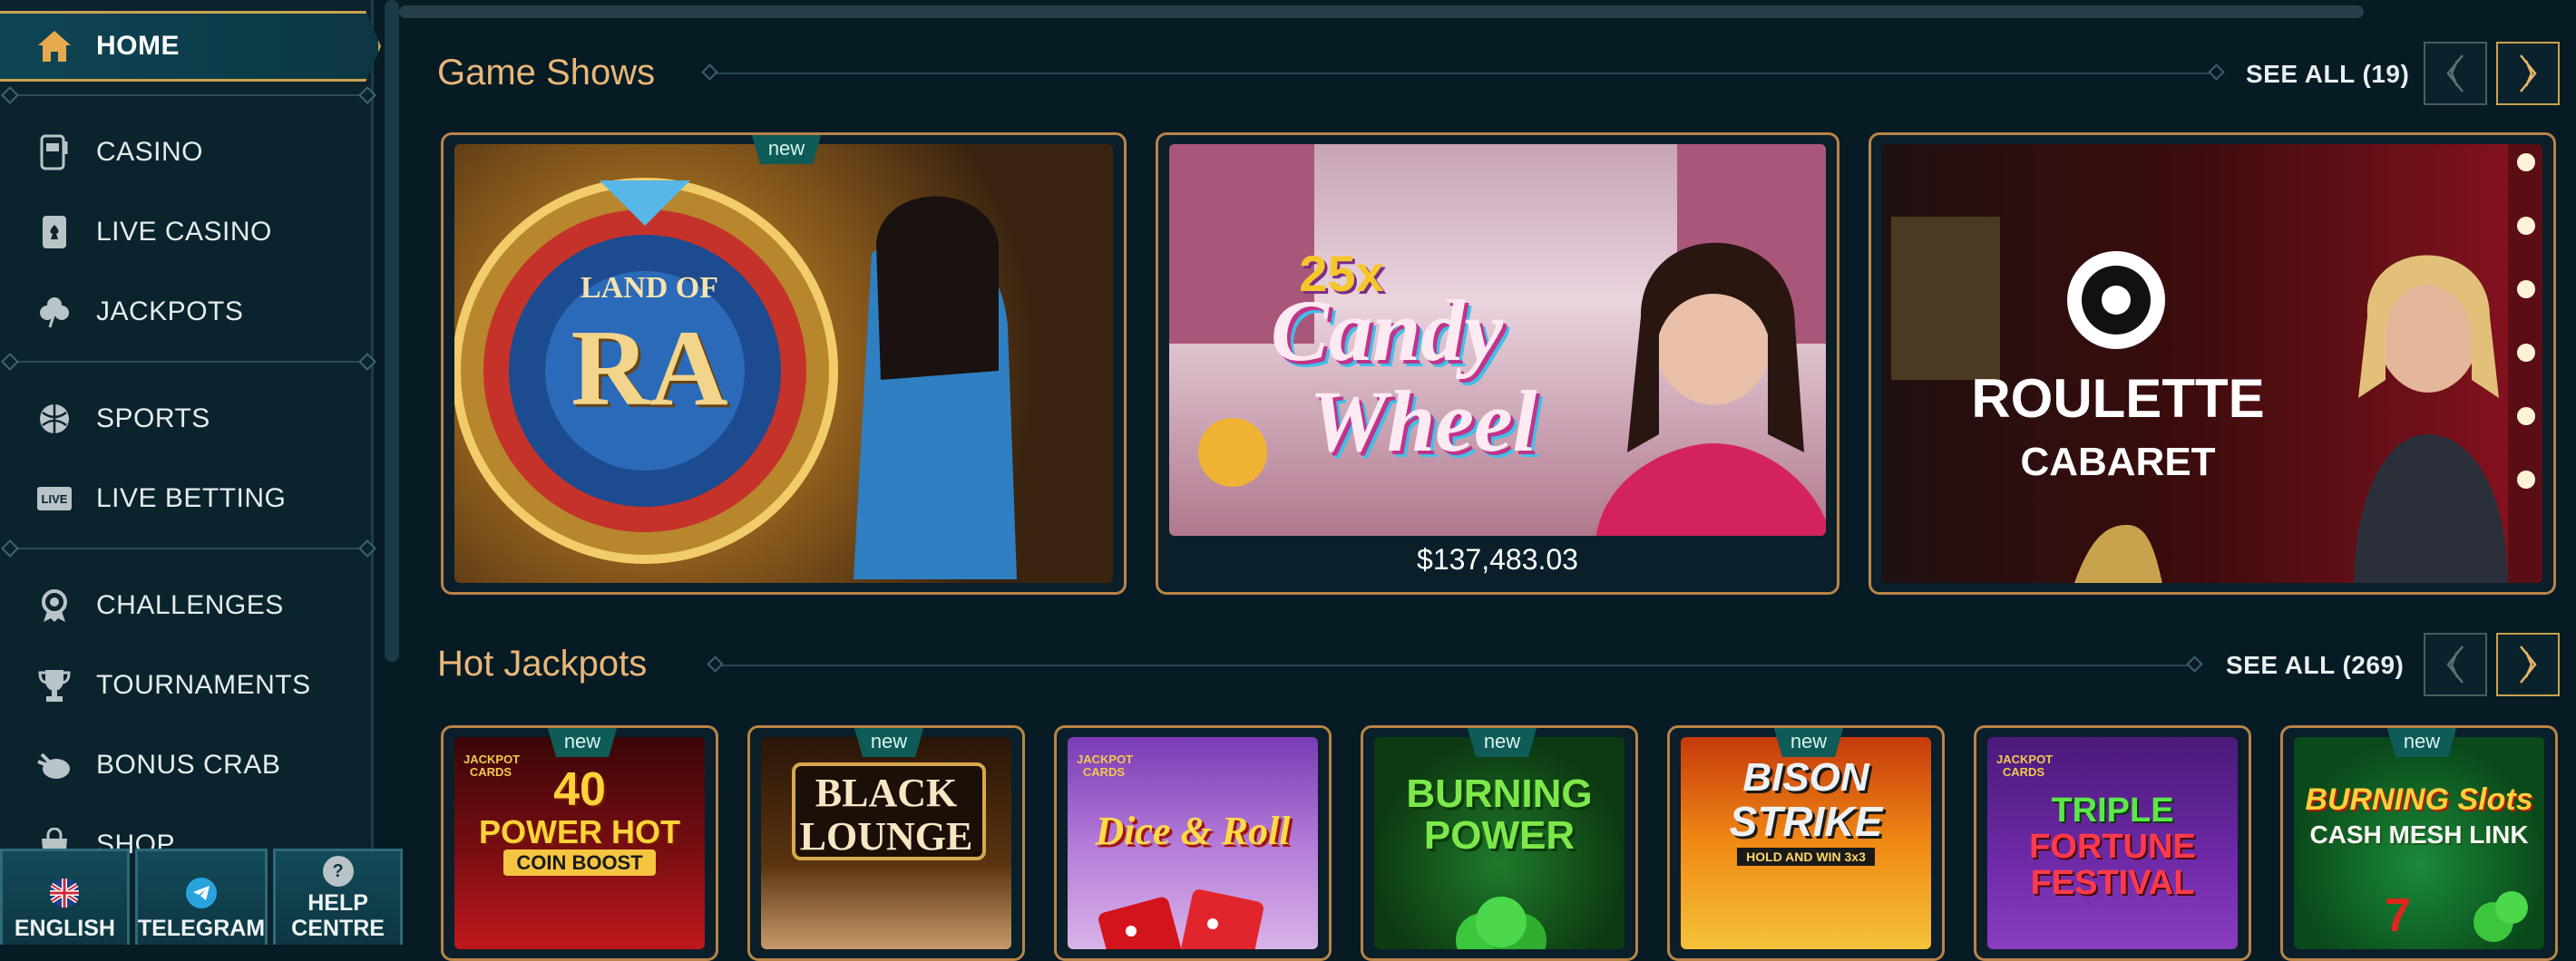  I want to click on sidebar-item-casino: CASINO, so click(181, 152).